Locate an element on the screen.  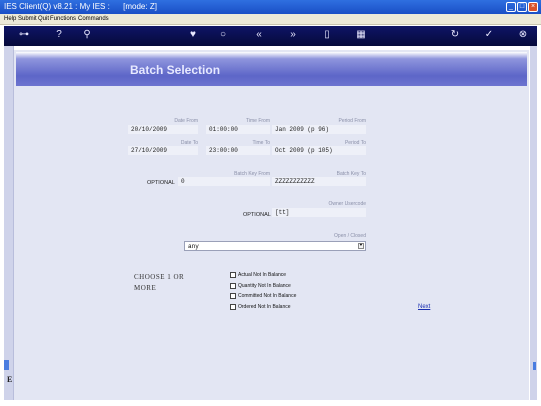
date-from-label: Date From is located at coordinates (186, 121).